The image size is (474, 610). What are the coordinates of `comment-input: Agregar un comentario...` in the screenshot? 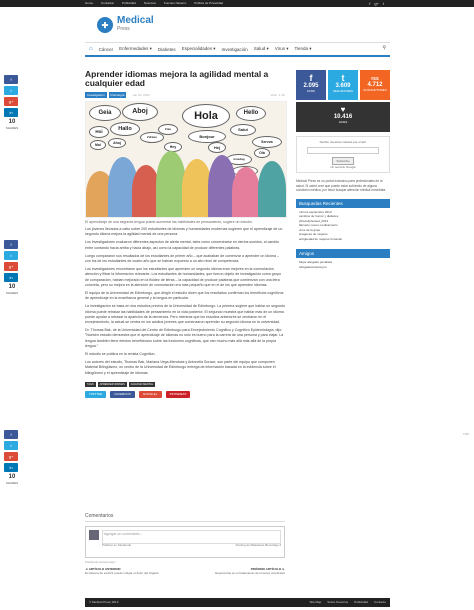 It's located at (191, 537).